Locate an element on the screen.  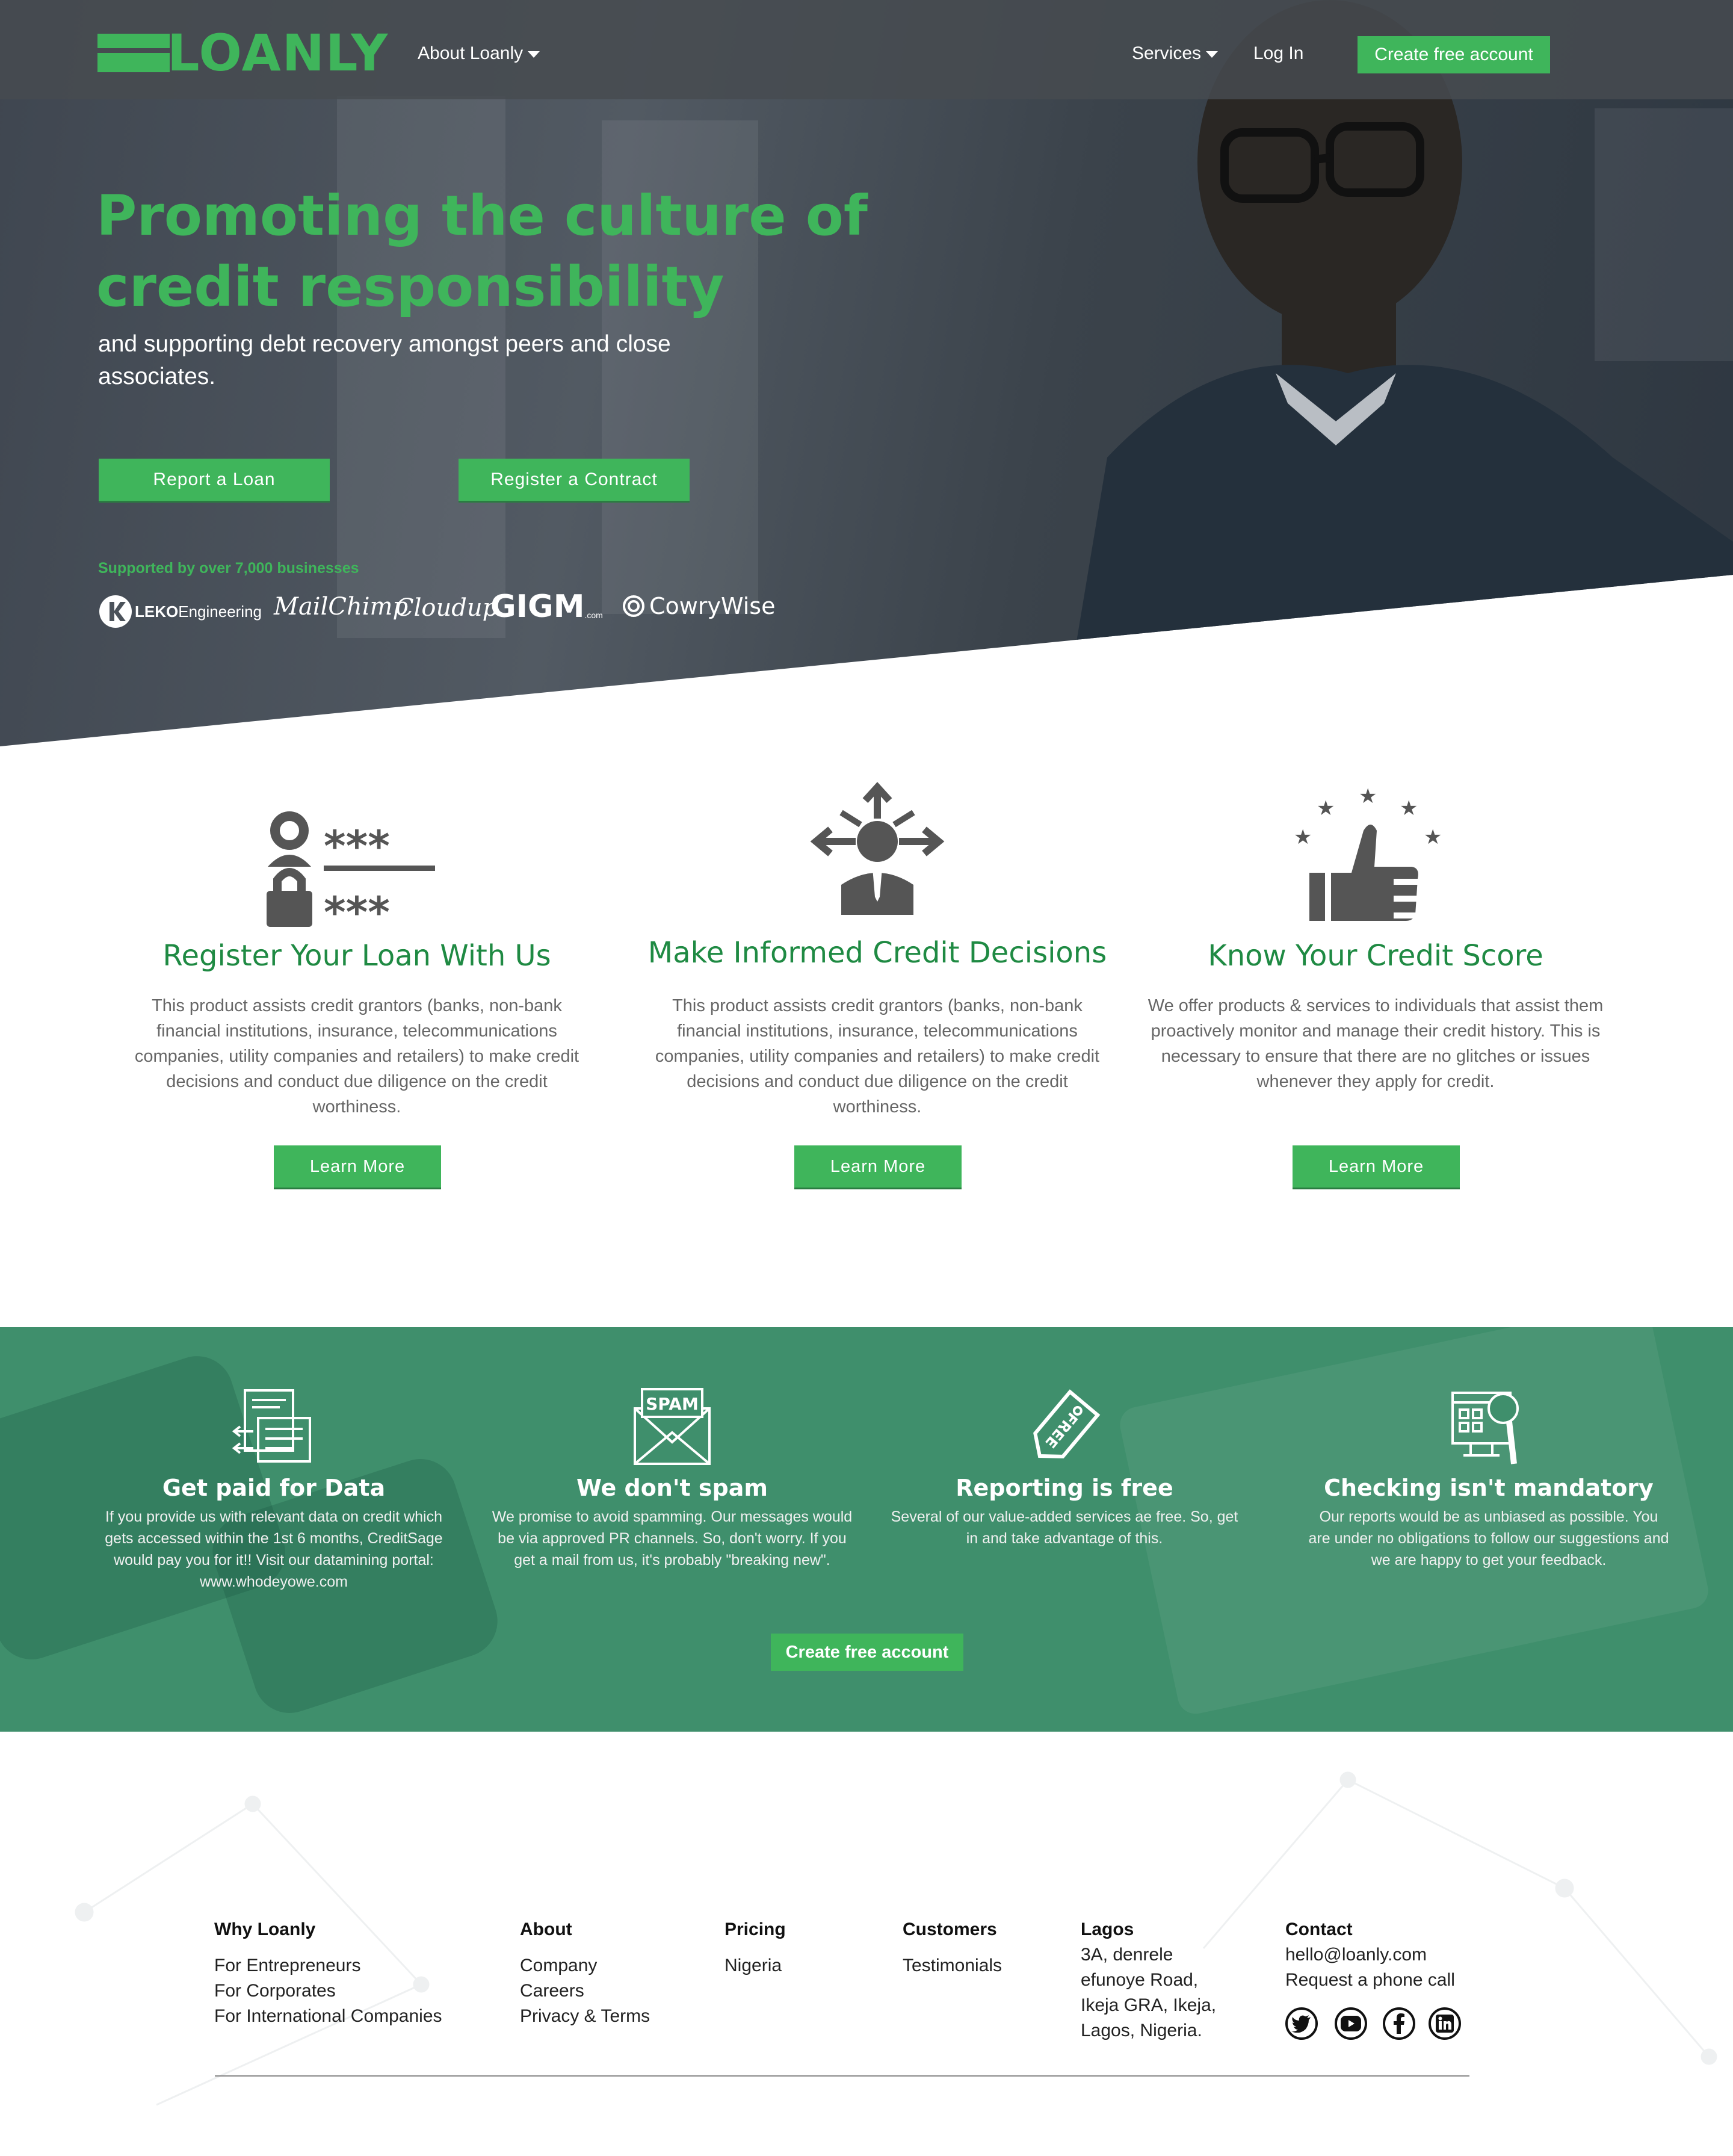
footer-link: For Entrepreneurs is located at coordinates (328, 1966).